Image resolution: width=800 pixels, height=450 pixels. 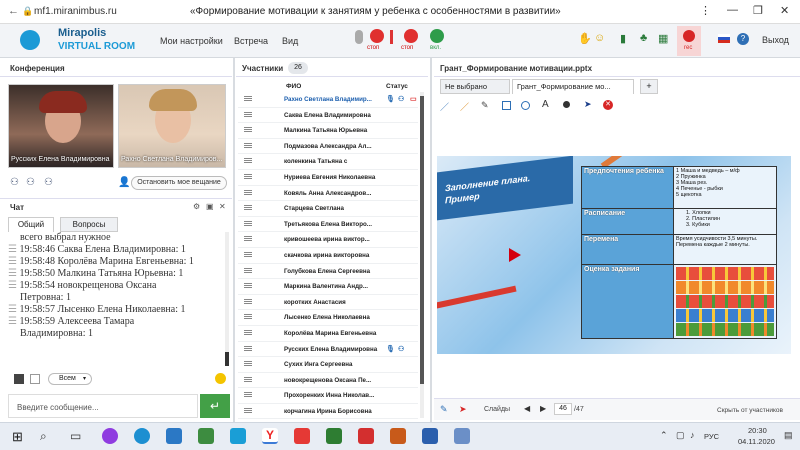 What do you see at coordinates (413, 99) in the screenshot?
I see `screen-share-icon: ▭` at bounding box center [413, 99].